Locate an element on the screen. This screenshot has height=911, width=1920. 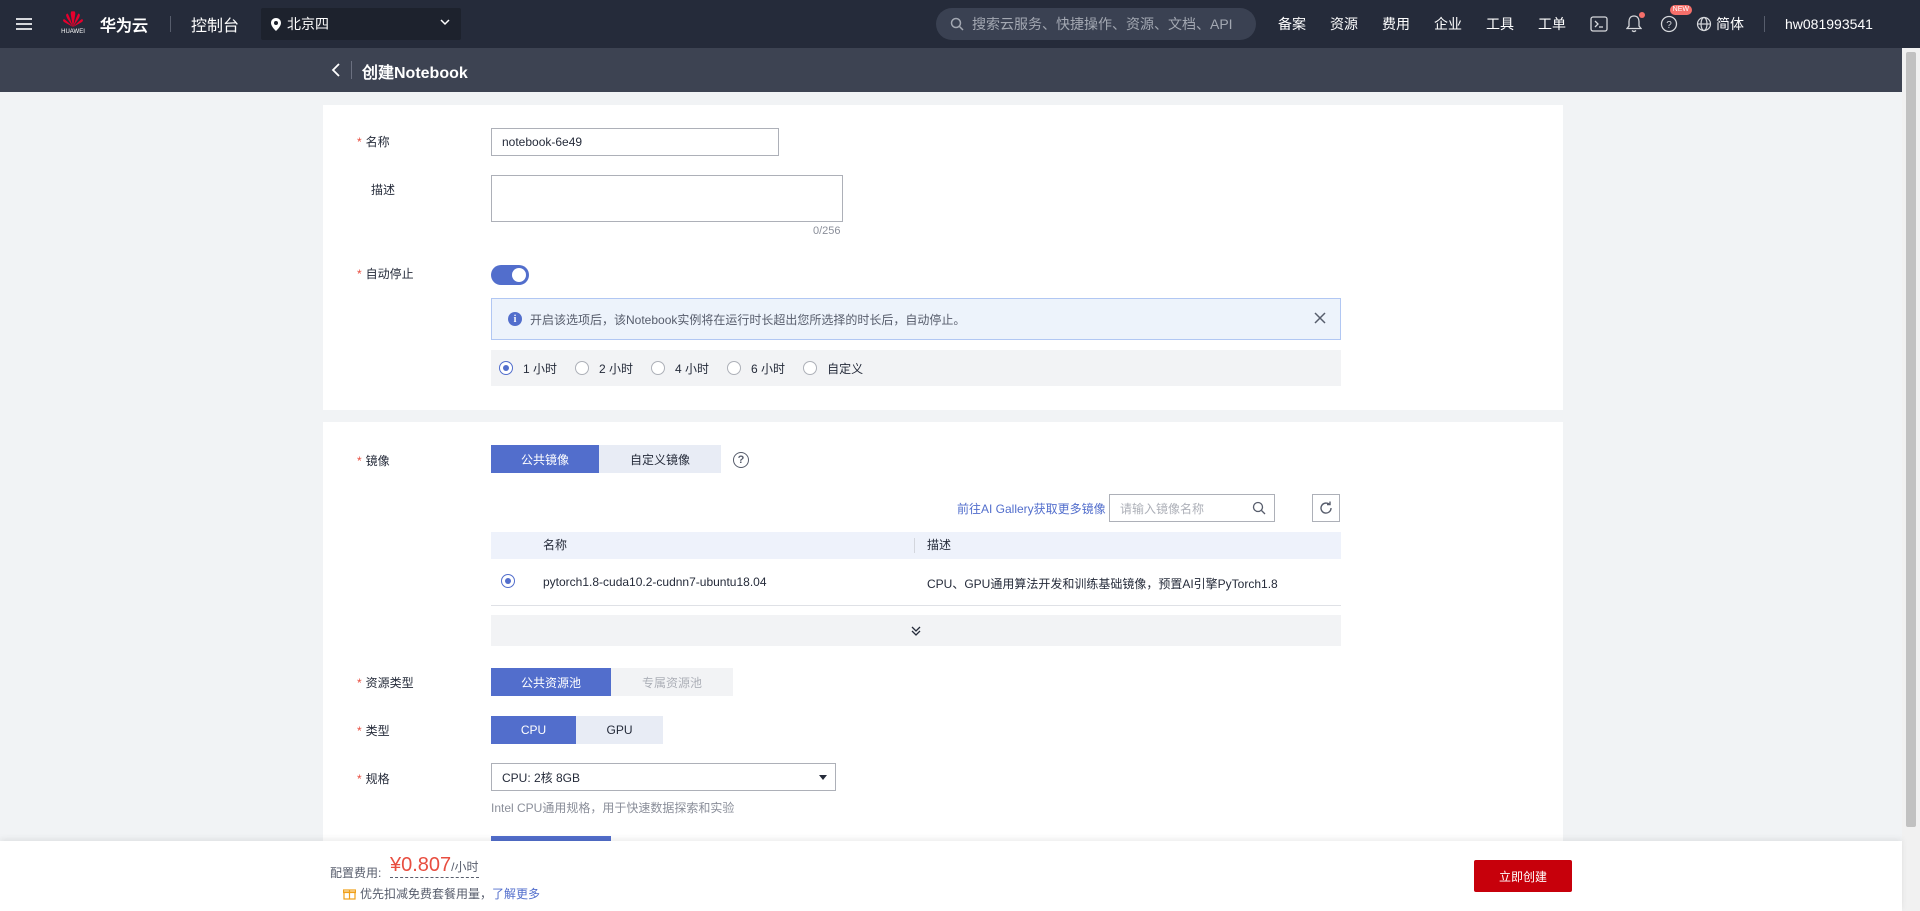
autostop-label-text: 自动停止 is located at coordinates (389, 274).